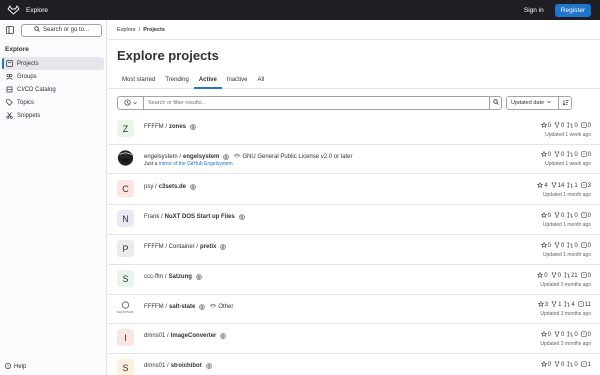  I want to click on issues-count: 3, so click(585, 186).